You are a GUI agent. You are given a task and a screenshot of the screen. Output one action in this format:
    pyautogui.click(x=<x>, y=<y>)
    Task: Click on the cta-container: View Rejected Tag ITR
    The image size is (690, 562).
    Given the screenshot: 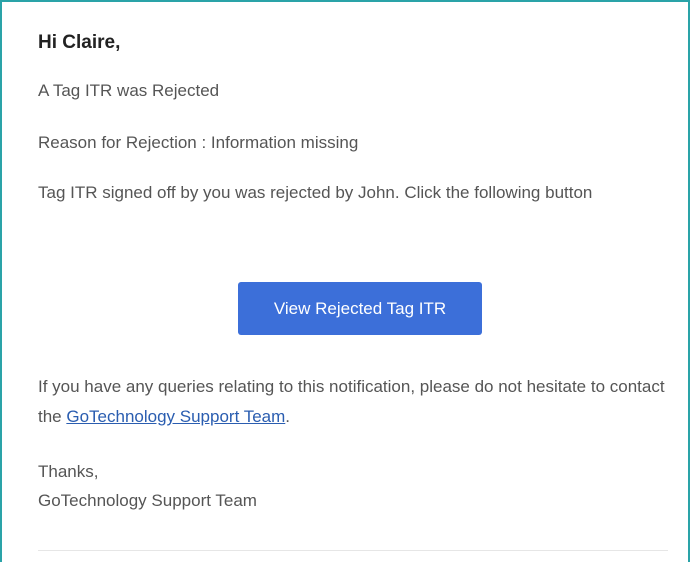 What is the action you would take?
    pyautogui.click(x=360, y=308)
    